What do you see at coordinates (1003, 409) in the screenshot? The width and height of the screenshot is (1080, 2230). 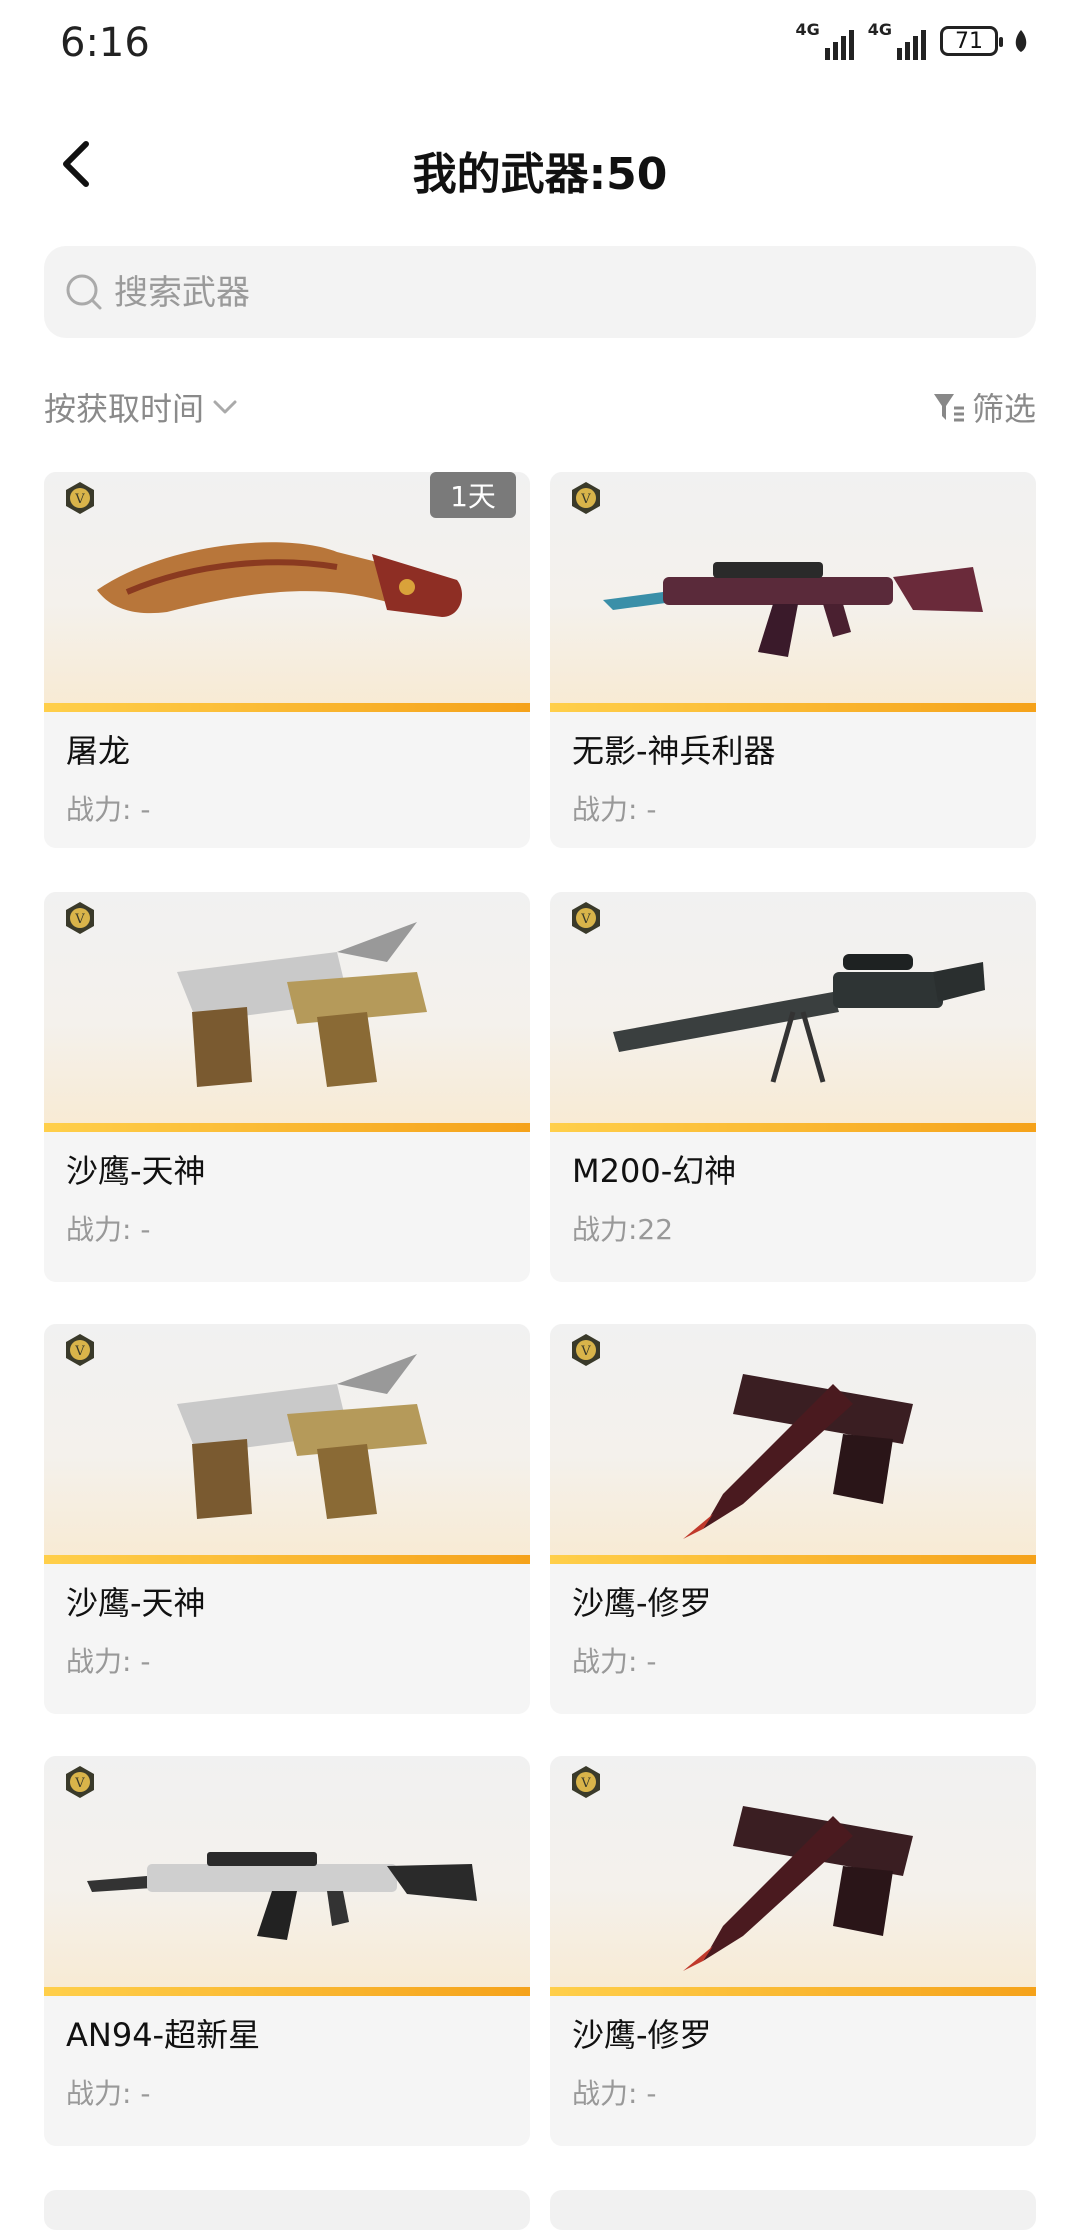 I see `filter-label: 筛选` at bounding box center [1003, 409].